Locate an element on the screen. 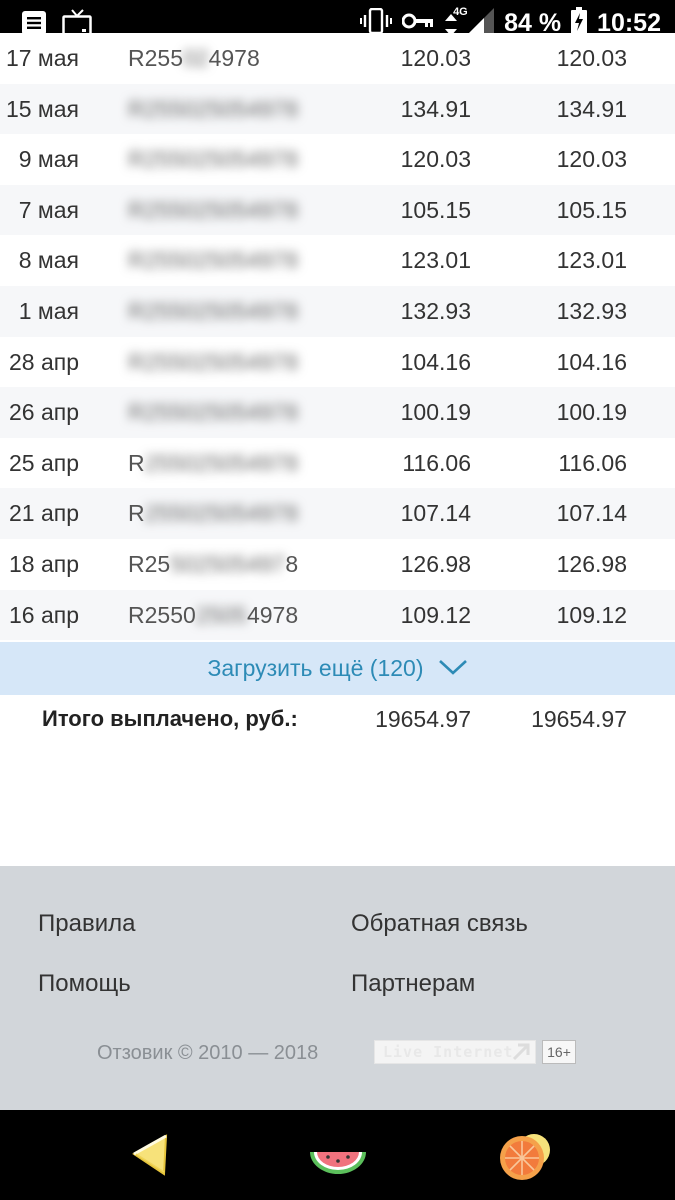  total-row: Итого выплачено, руб.: 19654.97 19654.97 is located at coordinates (337, 721).